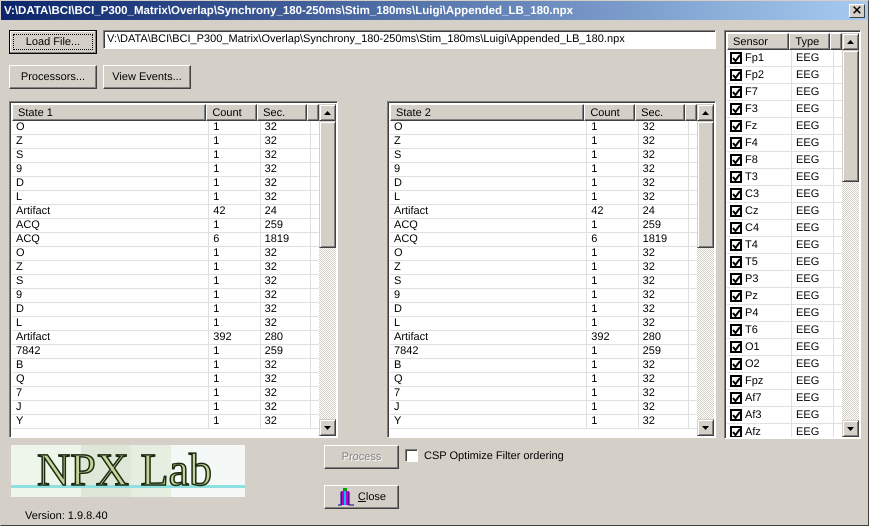 This screenshot has height=526, width=869. Describe the element at coordinates (109, 112) in the screenshot. I see `column-header: State 1` at that location.